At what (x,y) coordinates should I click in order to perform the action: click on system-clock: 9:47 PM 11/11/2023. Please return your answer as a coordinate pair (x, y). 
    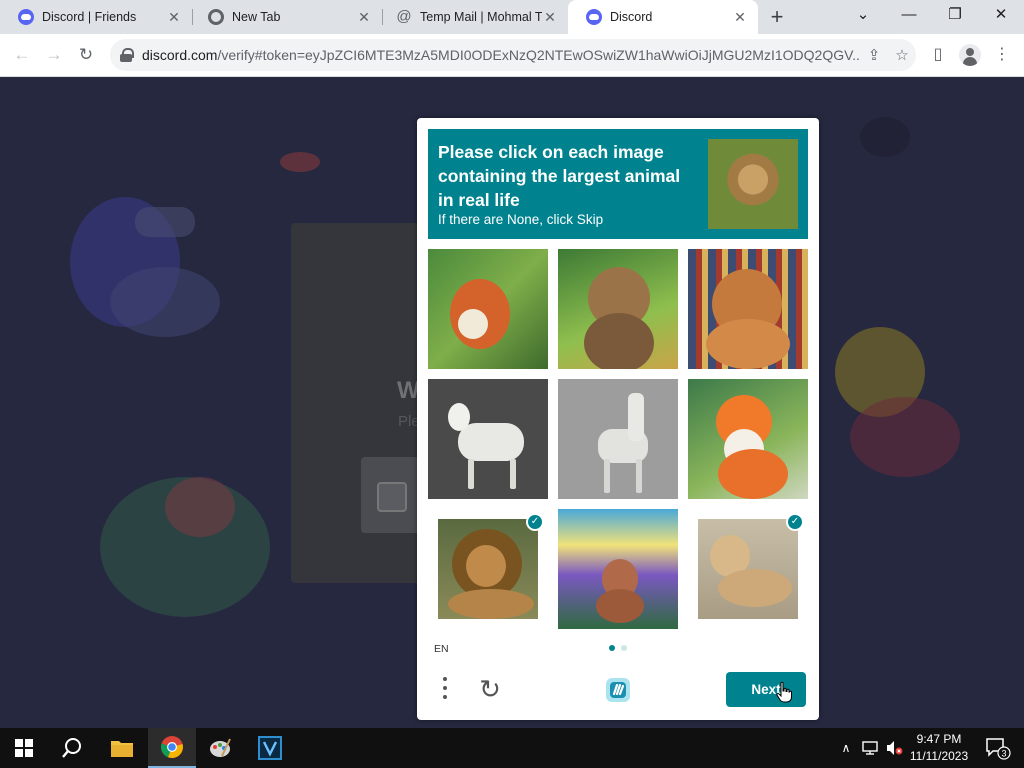
    Looking at the image, I should click on (939, 748).